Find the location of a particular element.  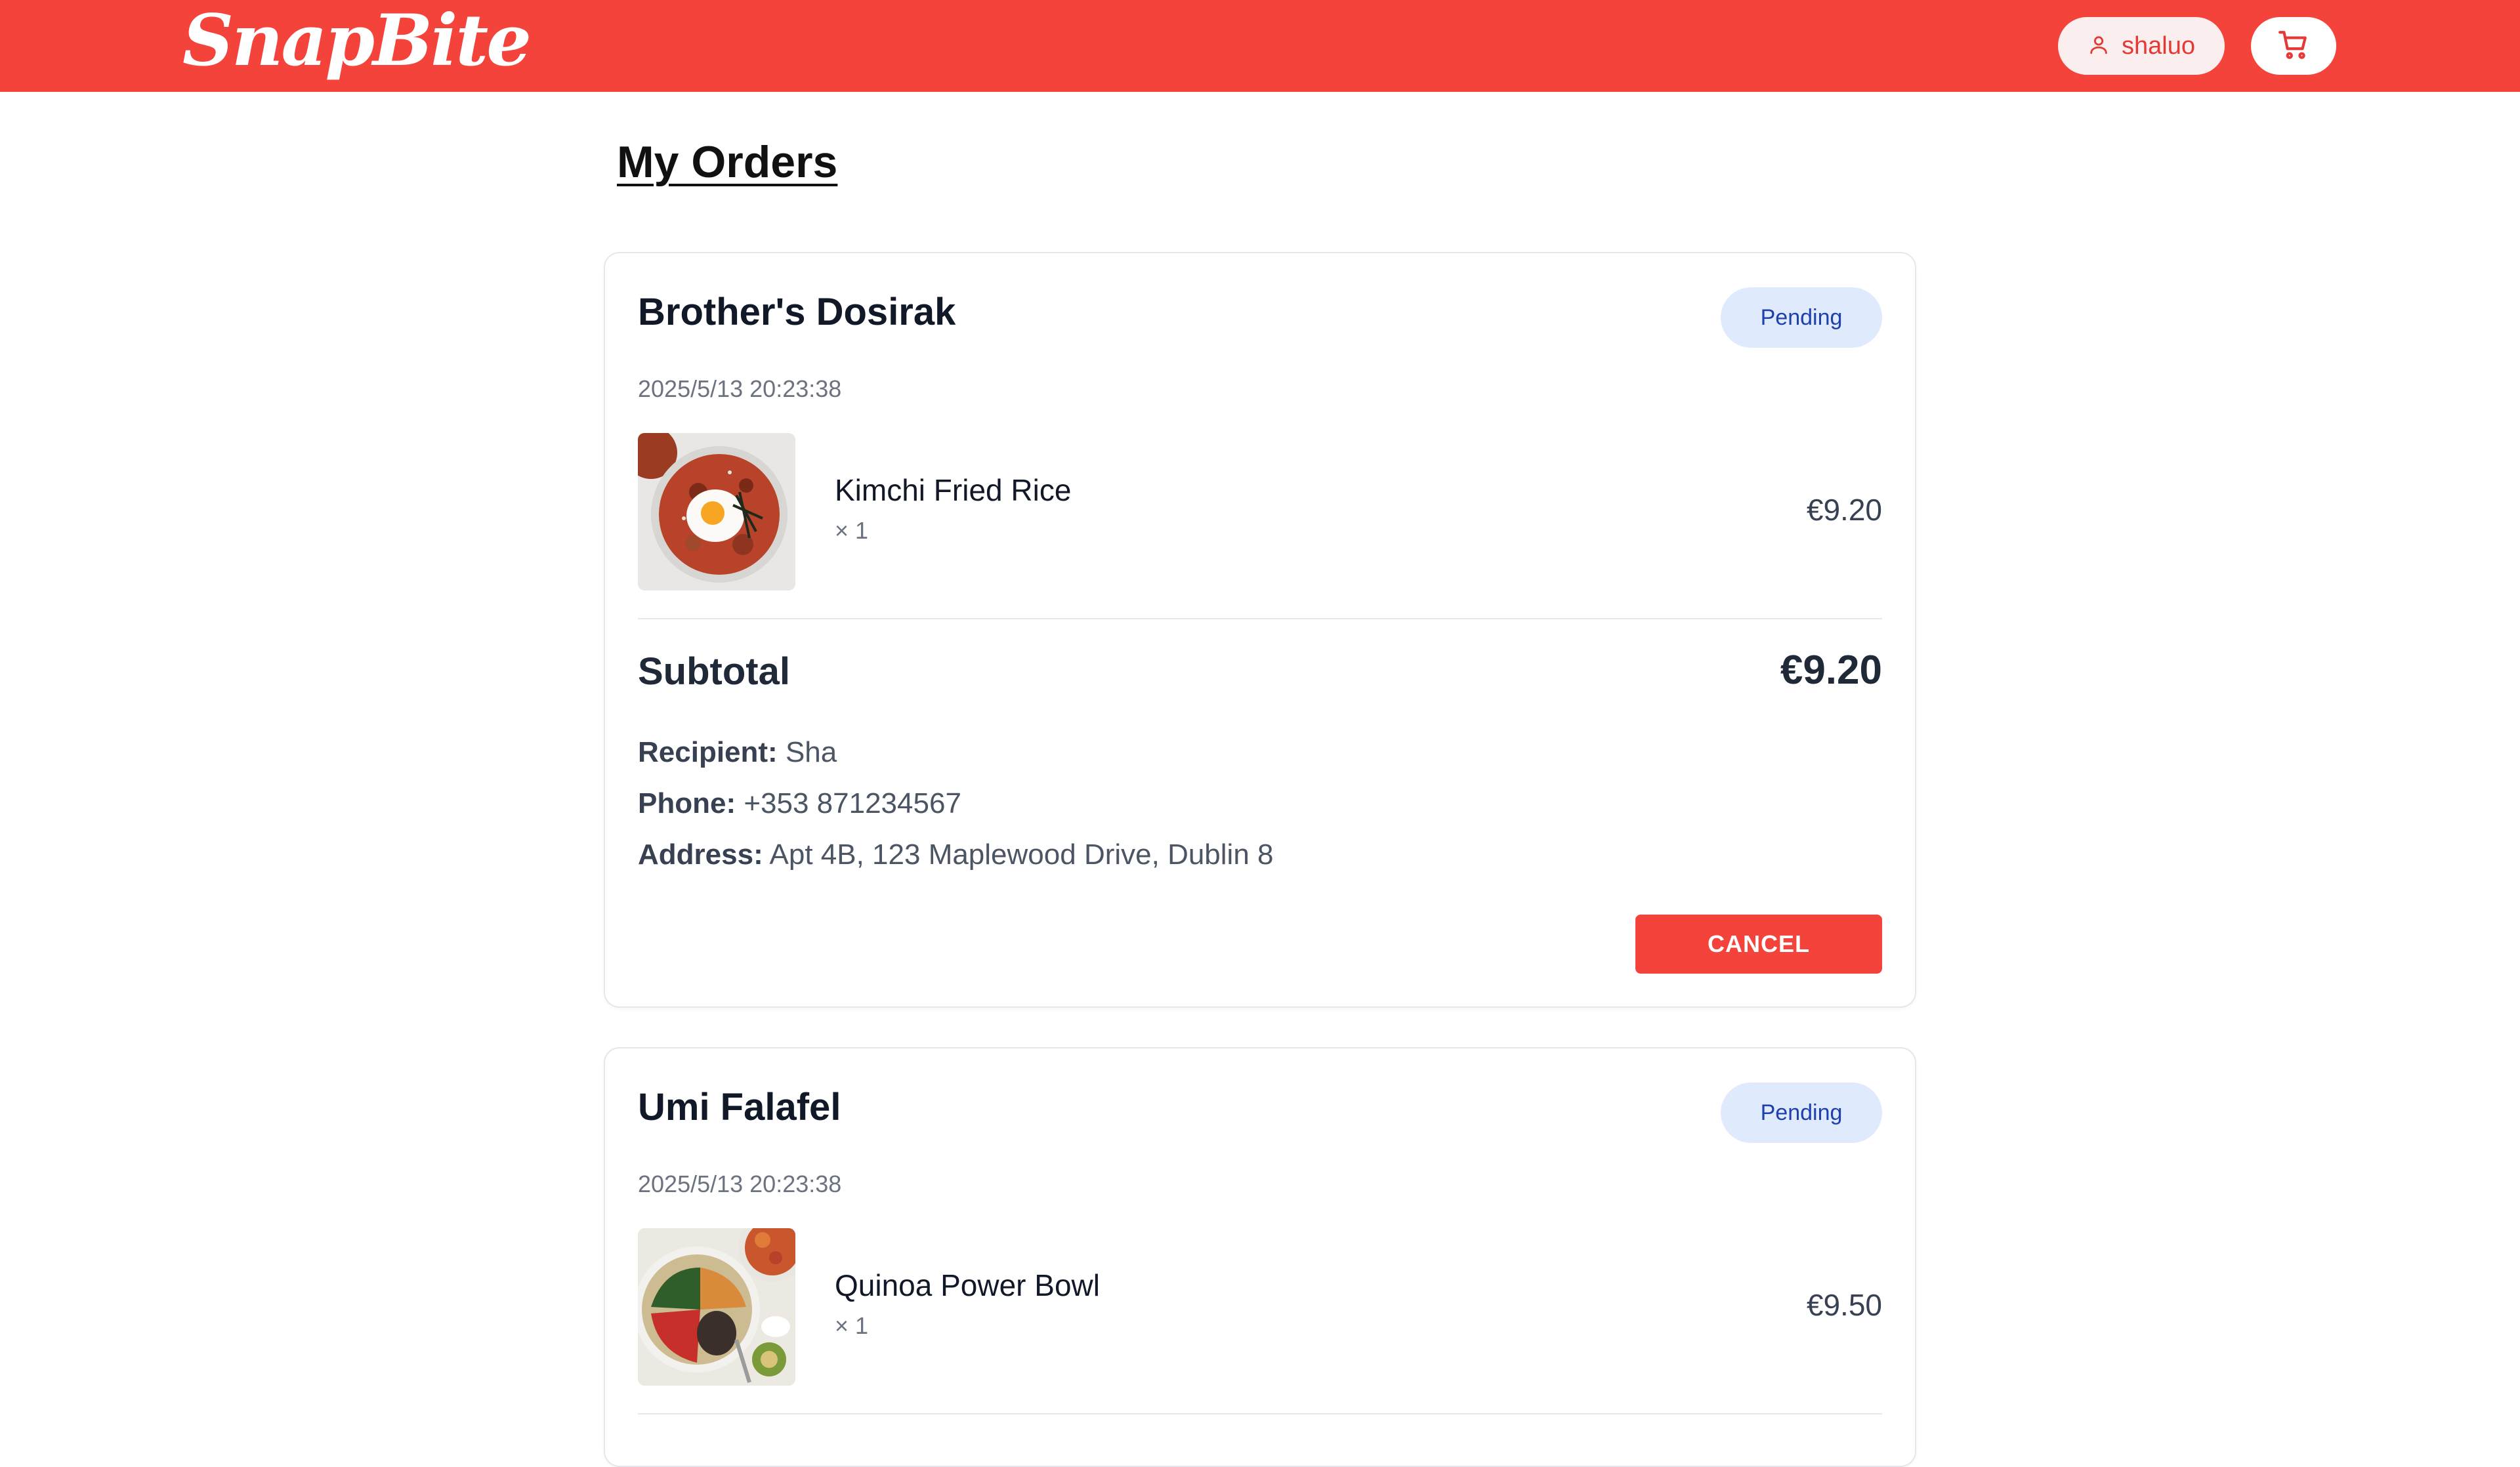

recipient-value: Sha is located at coordinates (811, 752).